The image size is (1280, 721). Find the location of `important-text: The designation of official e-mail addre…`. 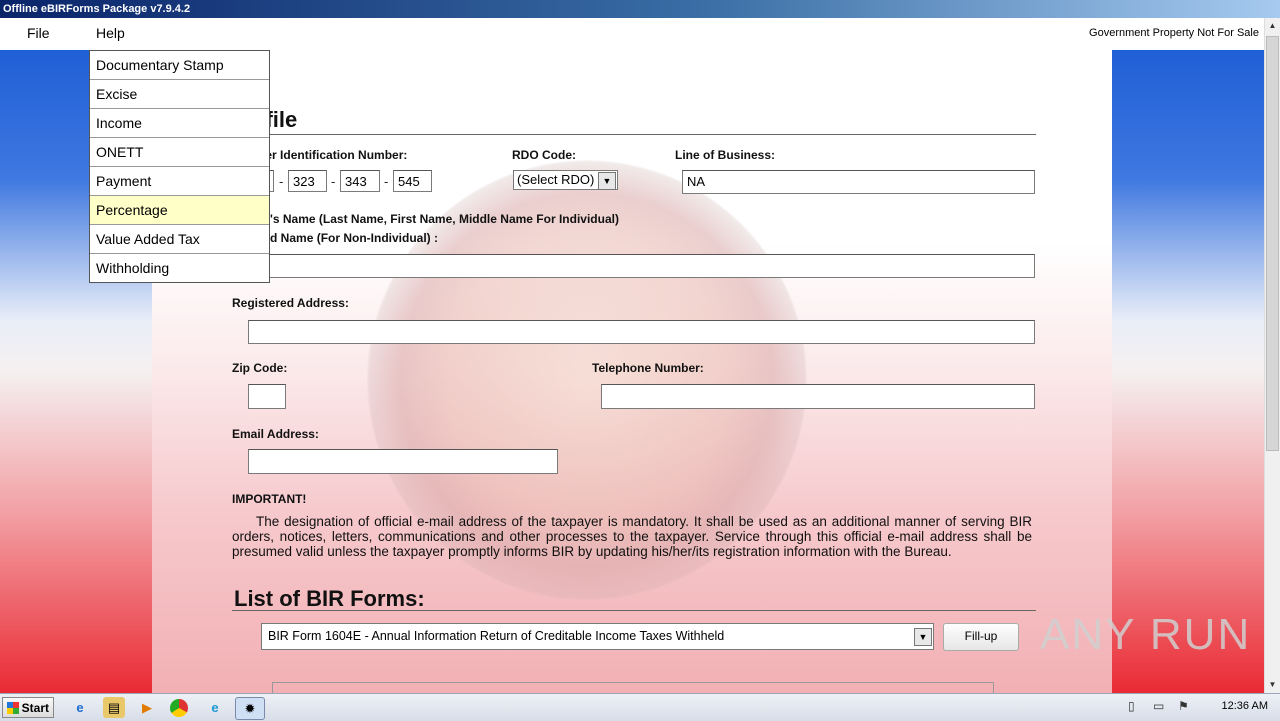

important-text: The designation of official e-mail addre… is located at coordinates (632, 536).